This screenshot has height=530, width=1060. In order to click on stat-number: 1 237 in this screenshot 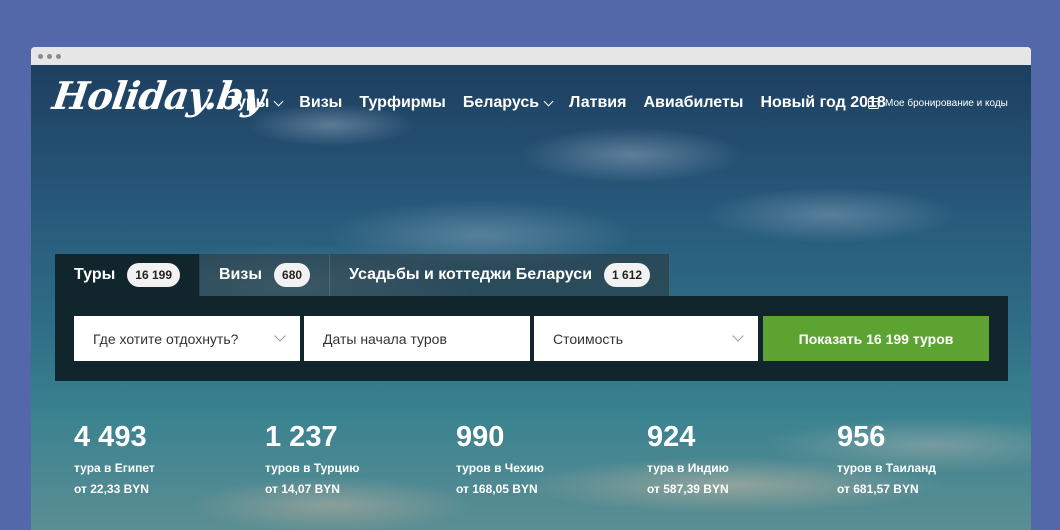, I will do `click(301, 437)`.